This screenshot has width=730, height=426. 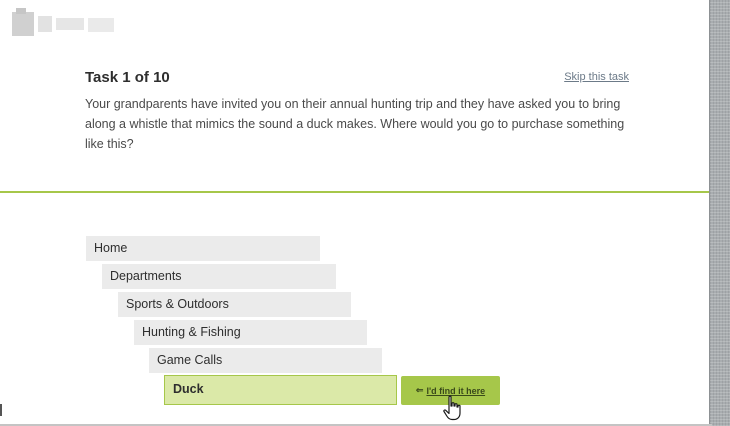 What do you see at coordinates (419, 390) in the screenshot?
I see `arrow-left-icon: ⇐` at bounding box center [419, 390].